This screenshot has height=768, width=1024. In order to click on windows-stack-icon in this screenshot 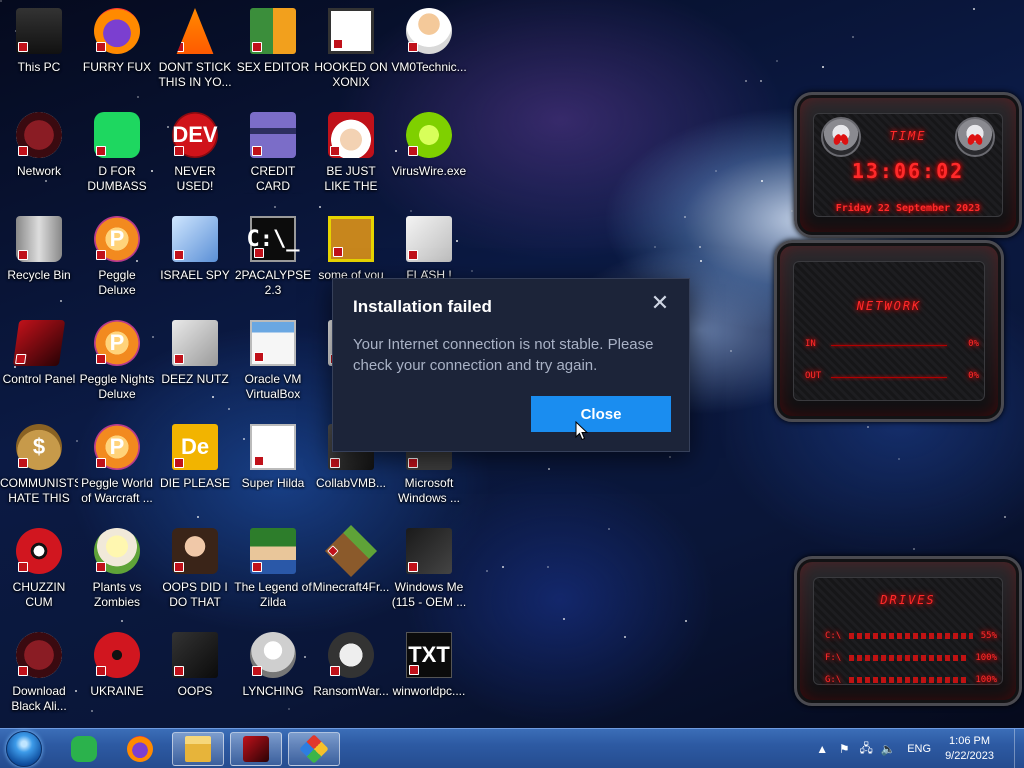, I will do `click(195, 343)`.